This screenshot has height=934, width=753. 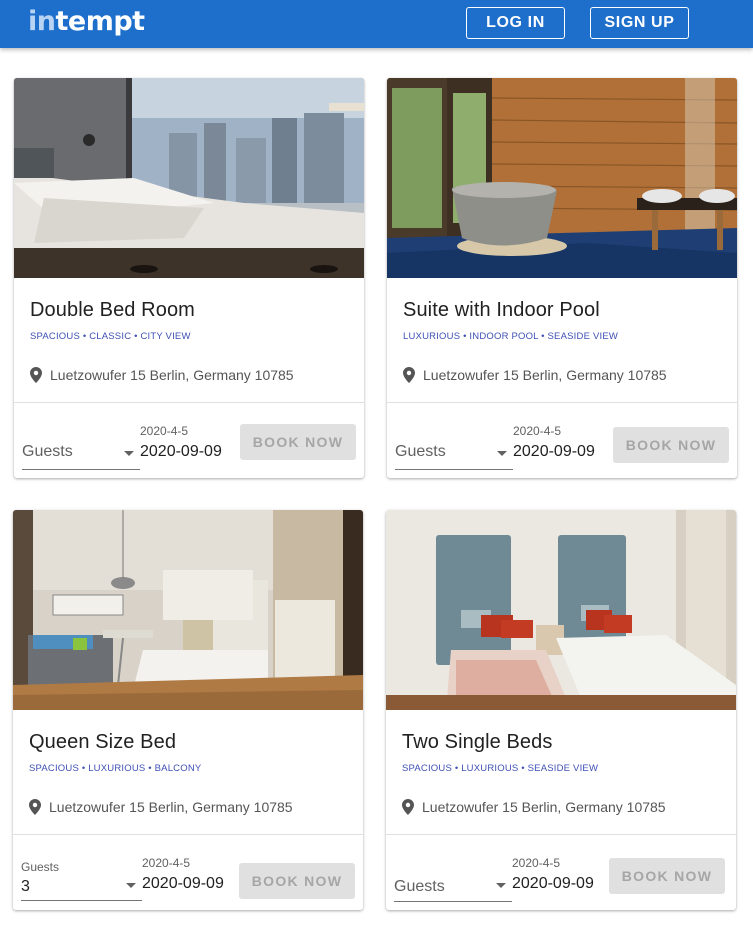 What do you see at coordinates (561, 610) in the screenshot?
I see `room-photo-two-single-beds` at bounding box center [561, 610].